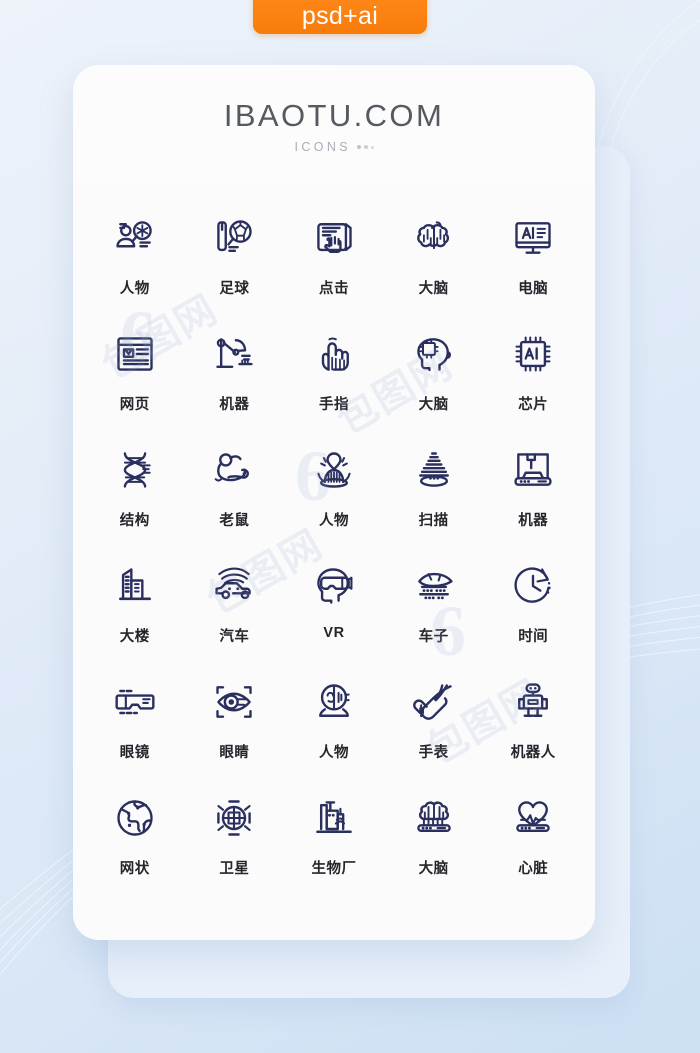  Describe the element at coordinates (334, 869) in the screenshot. I see `icon-label: 生物厂` at that location.